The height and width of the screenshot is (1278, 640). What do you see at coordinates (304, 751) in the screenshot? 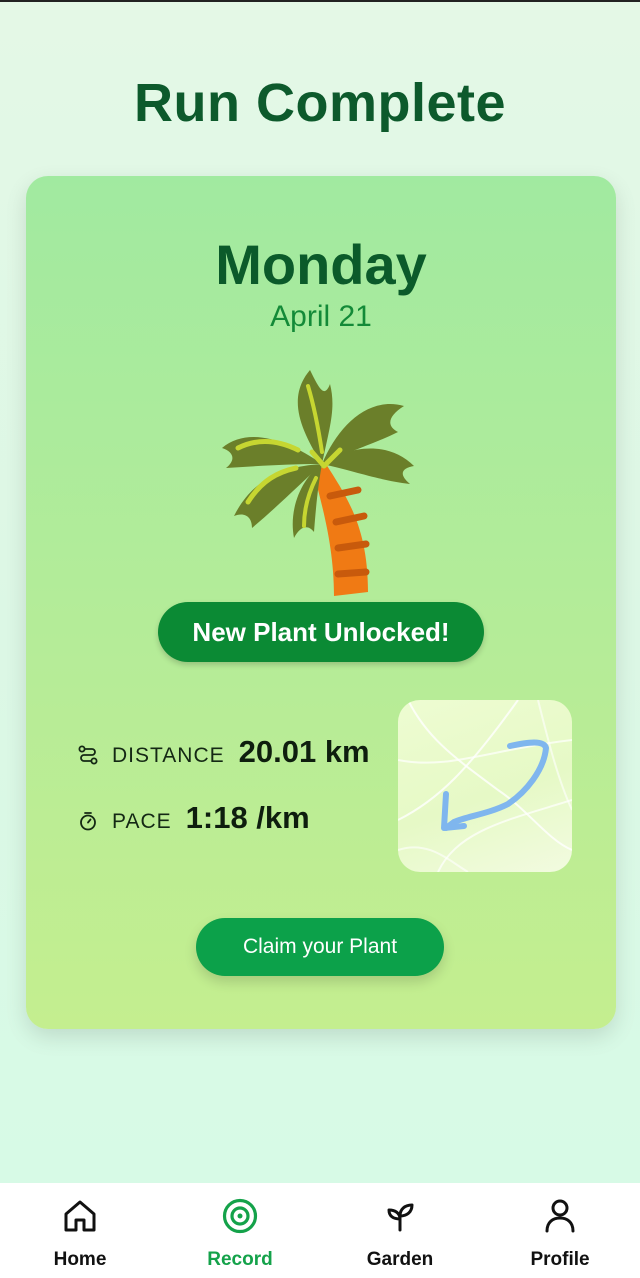
I see `distance-value: 20.01 km` at bounding box center [304, 751].